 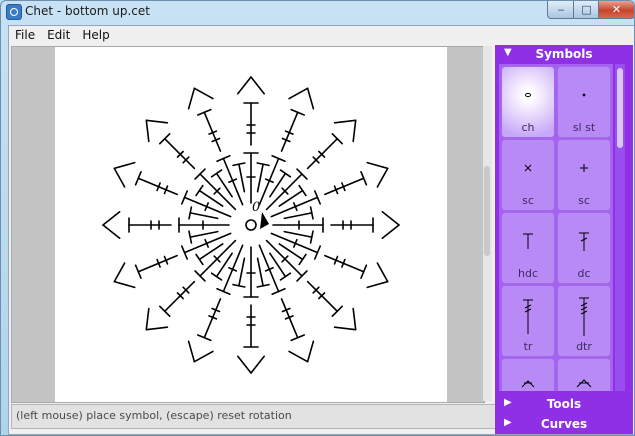 I want to click on minimize-icon: ‒, so click(x=561, y=9).